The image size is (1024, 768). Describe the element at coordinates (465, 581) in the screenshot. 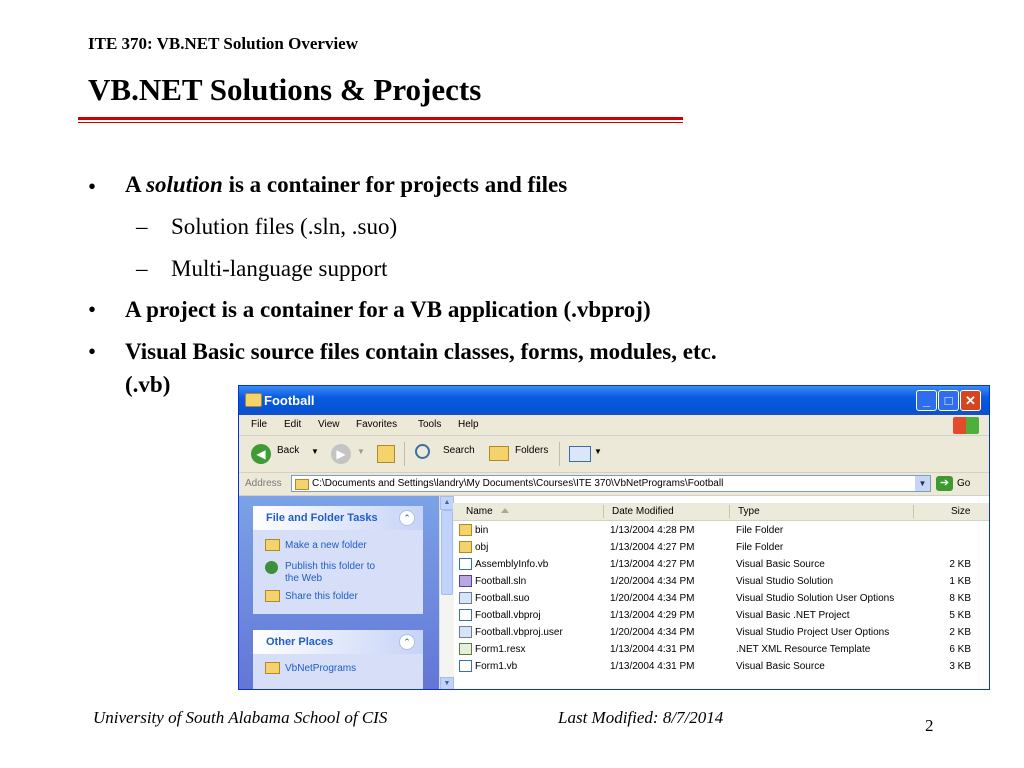

I see `solution-file-icon` at that location.